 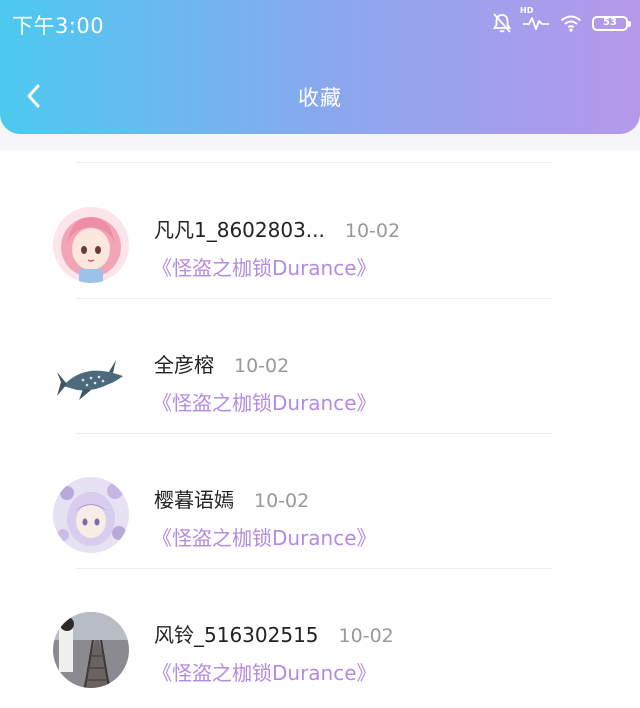 What do you see at coordinates (571, 23) in the screenshot?
I see `wifi-icon` at bounding box center [571, 23].